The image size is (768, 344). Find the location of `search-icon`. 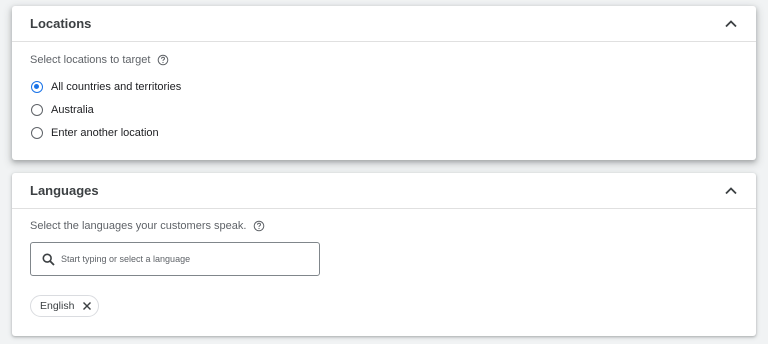

search-icon is located at coordinates (48, 259).